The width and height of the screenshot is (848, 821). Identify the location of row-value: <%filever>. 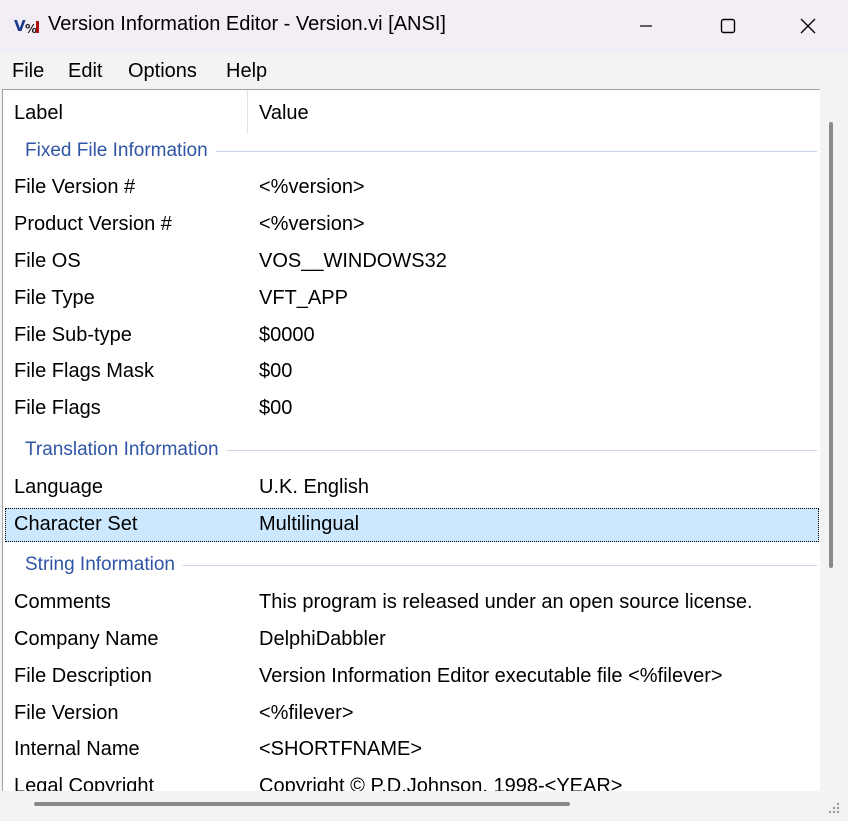
(306, 713).